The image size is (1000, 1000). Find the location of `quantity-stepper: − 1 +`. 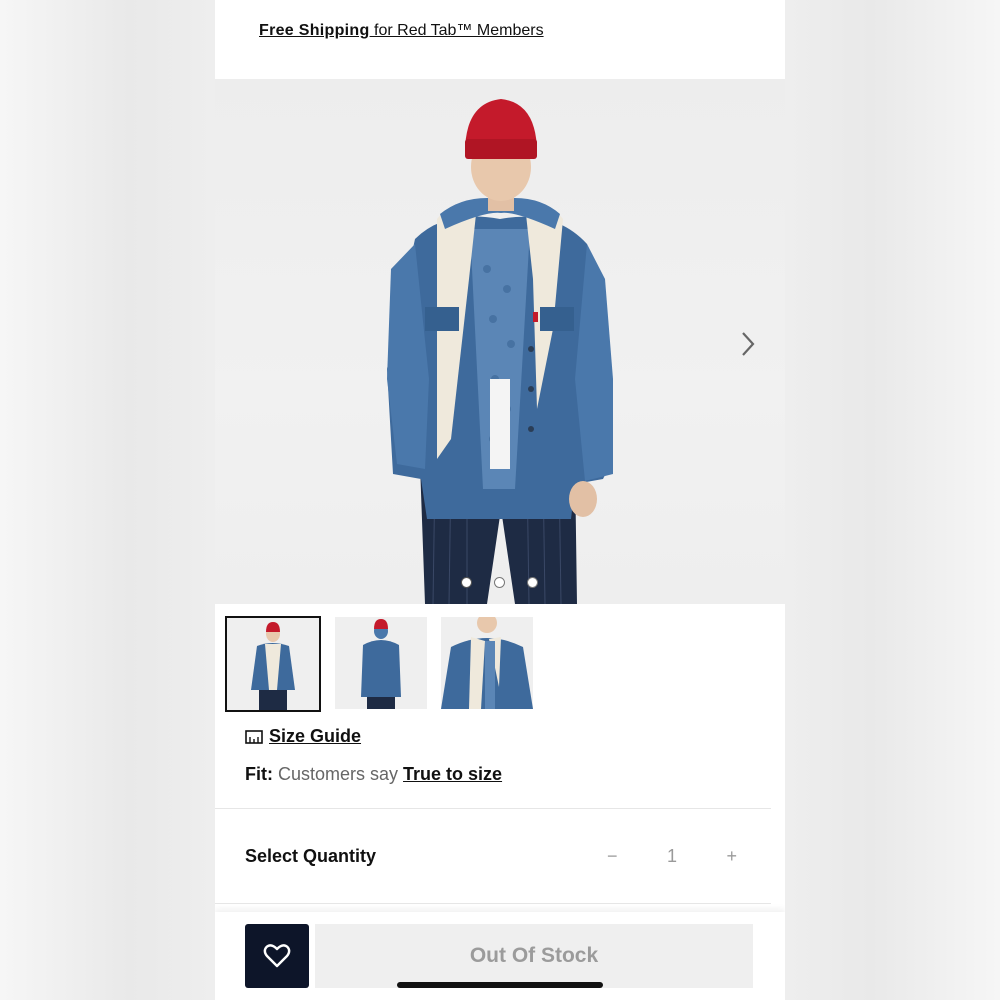

quantity-stepper: − 1 + is located at coordinates (672, 856).